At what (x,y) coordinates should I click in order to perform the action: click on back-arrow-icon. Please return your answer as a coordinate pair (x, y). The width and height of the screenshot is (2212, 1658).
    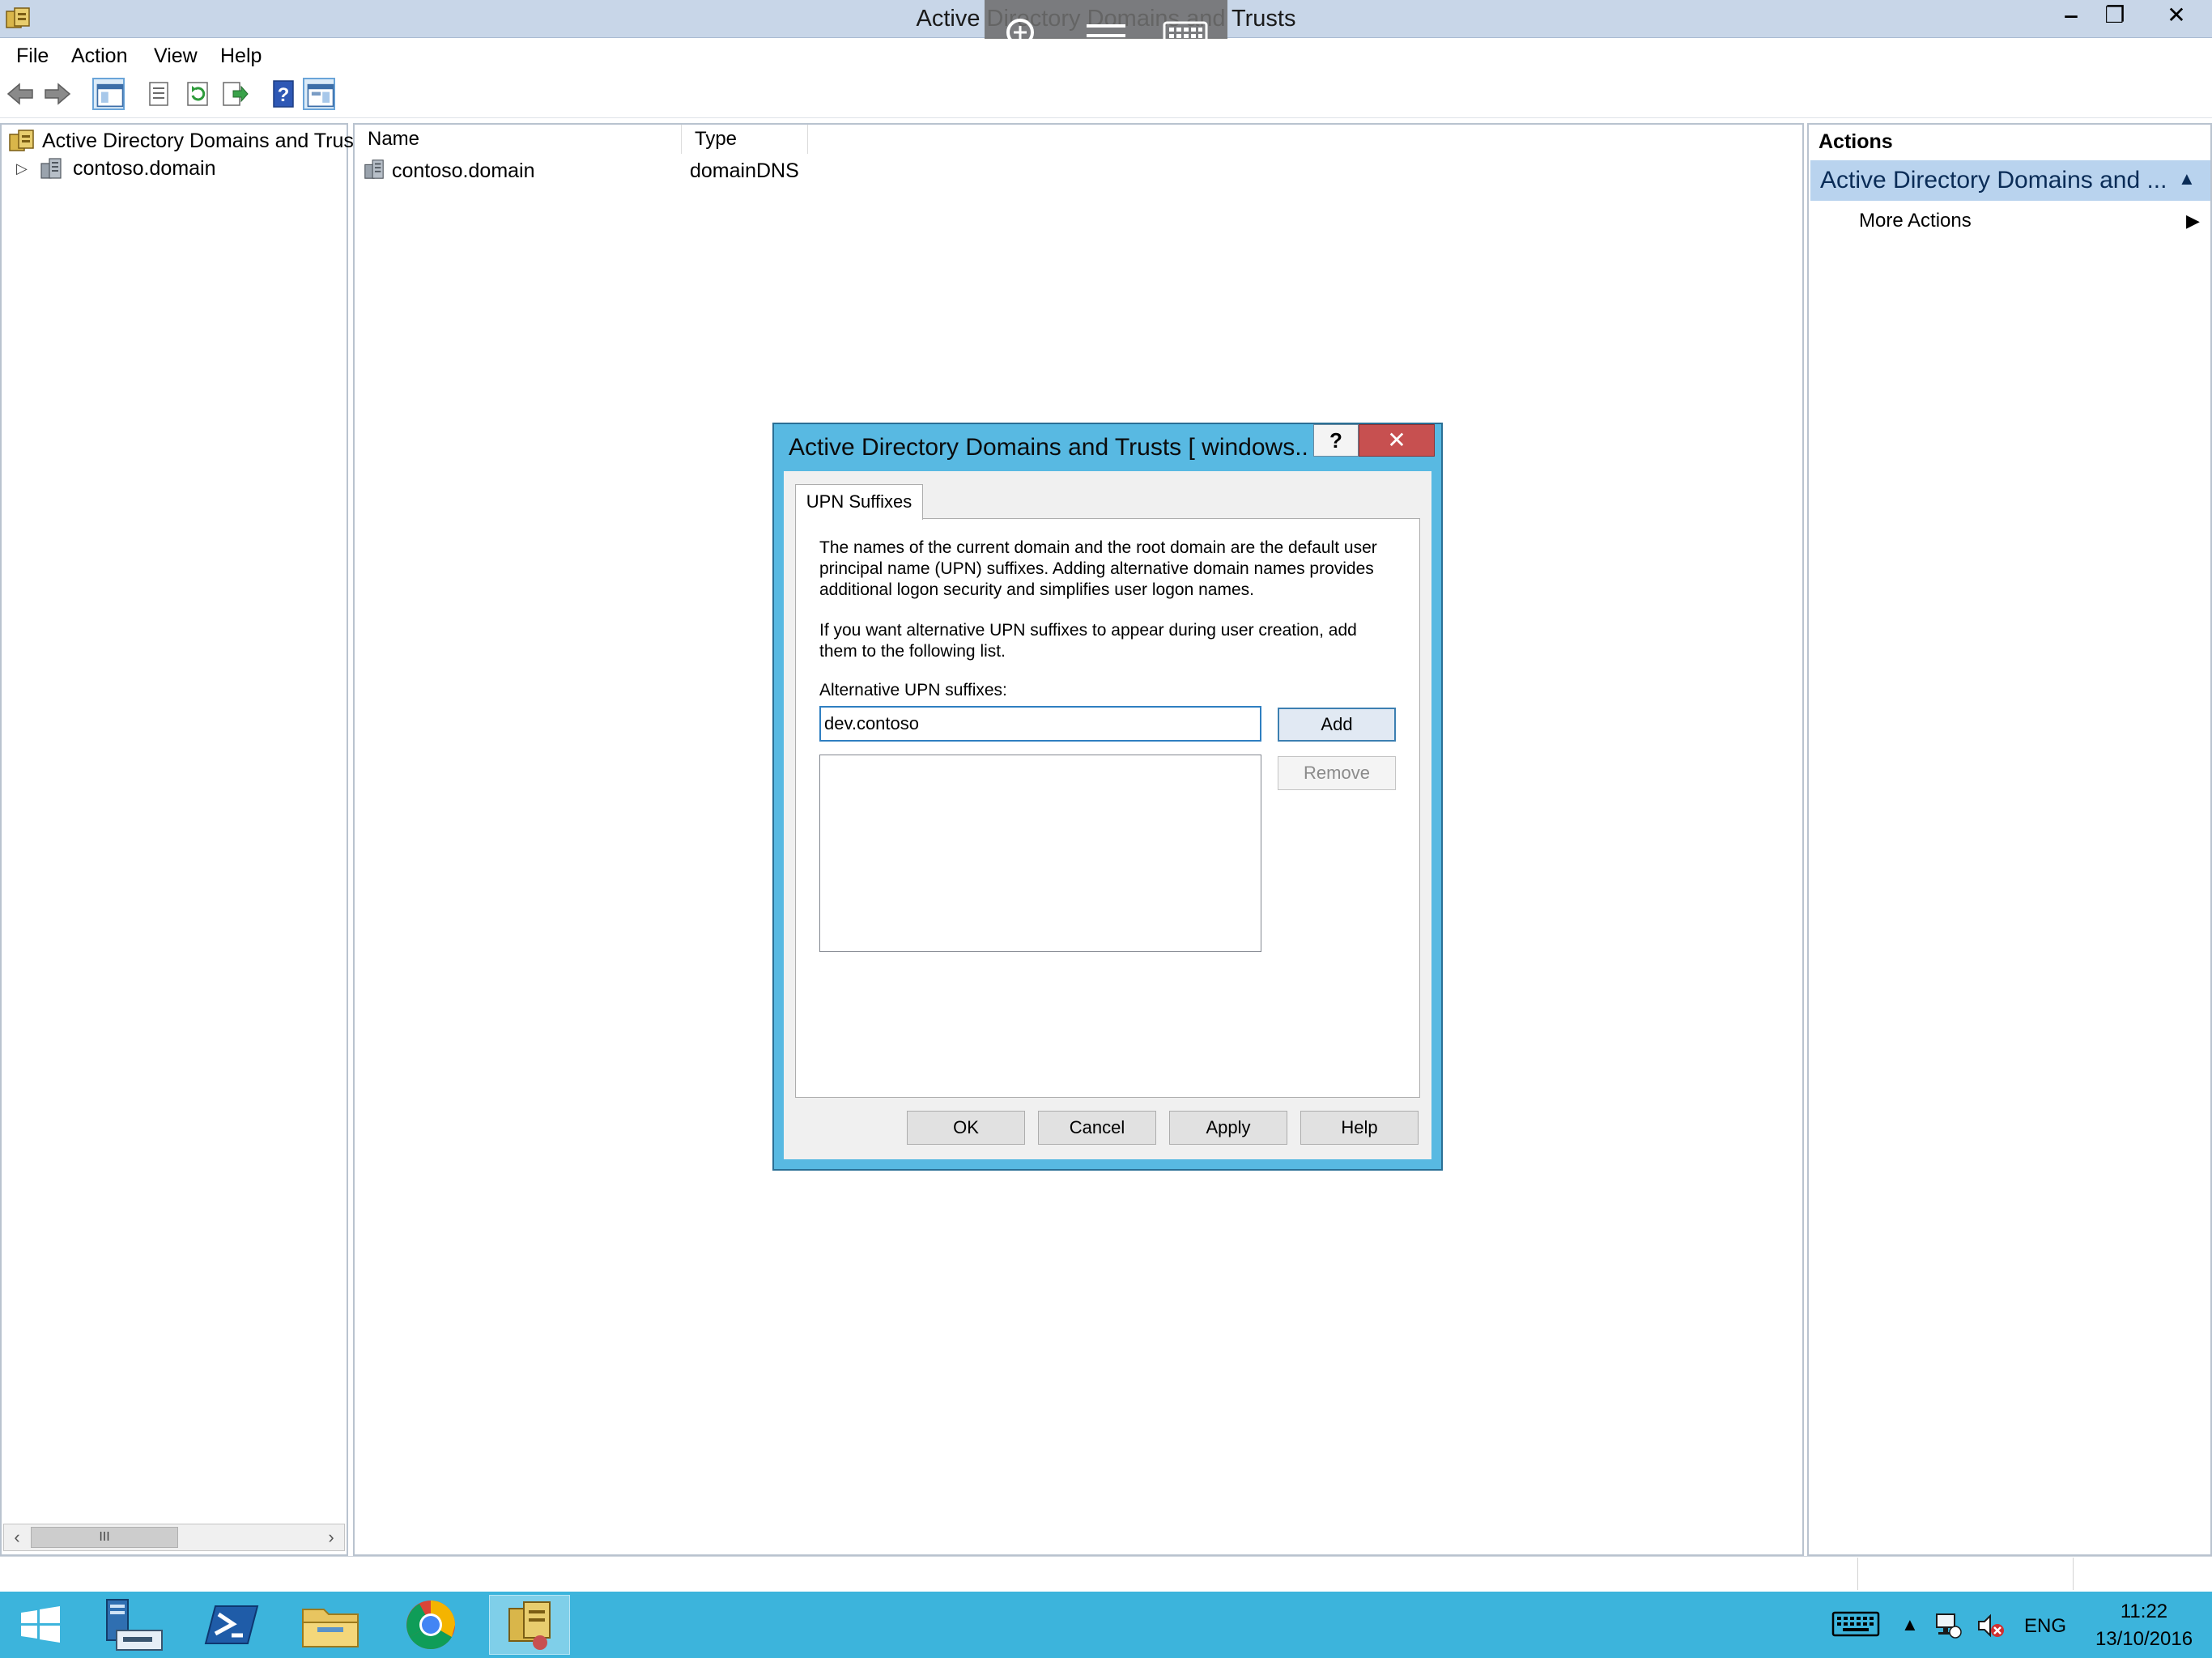
    Looking at the image, I should click on (21, 94).